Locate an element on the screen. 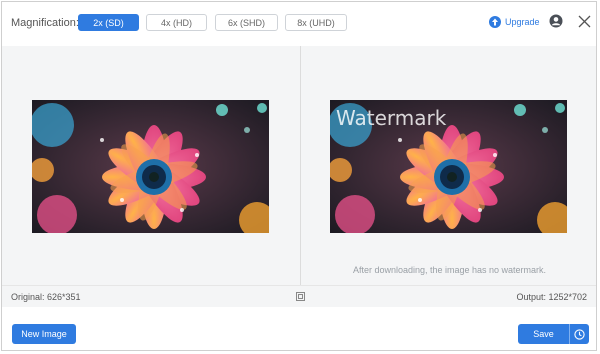 The image size is (600, 354). upgrade-arrow-icon is located at coordinates (495, 22).